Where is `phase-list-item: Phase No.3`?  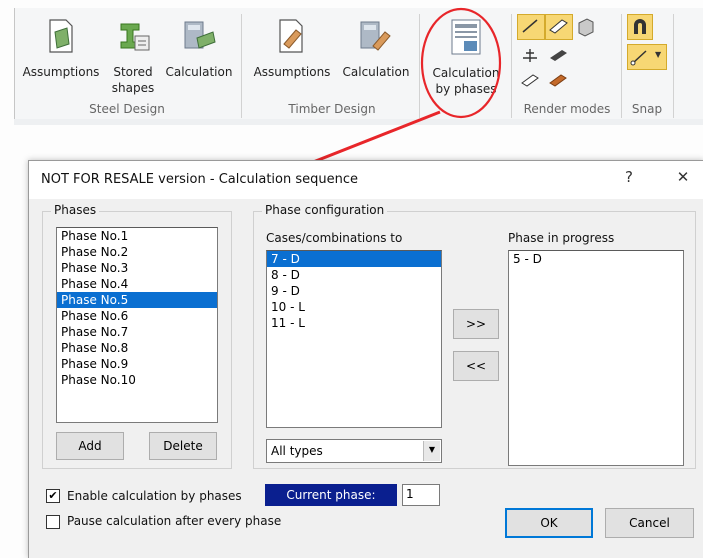 phase-list-item: Phase No.3 is located at coordinates (137, 268).